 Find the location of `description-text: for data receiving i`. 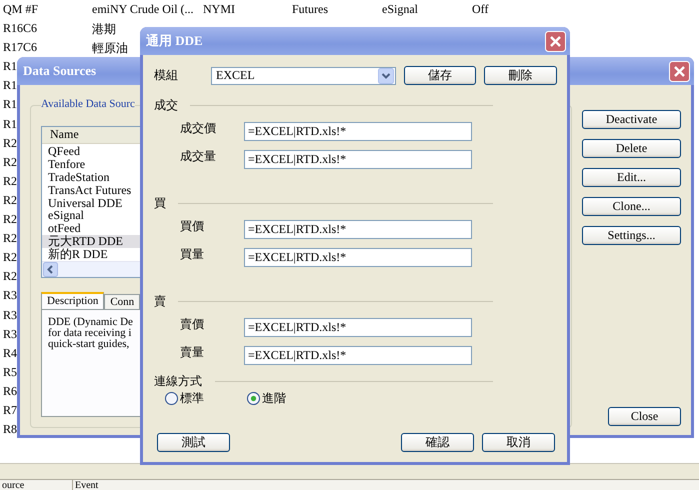

description-text: for data receiving i is located at coordinates (90, 333).